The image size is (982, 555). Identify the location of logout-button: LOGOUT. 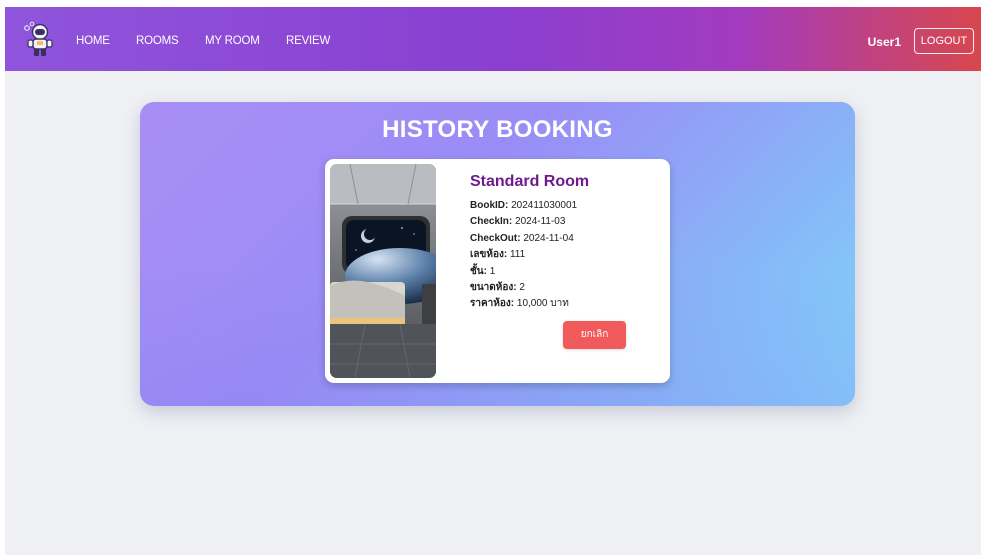
(944, 41).